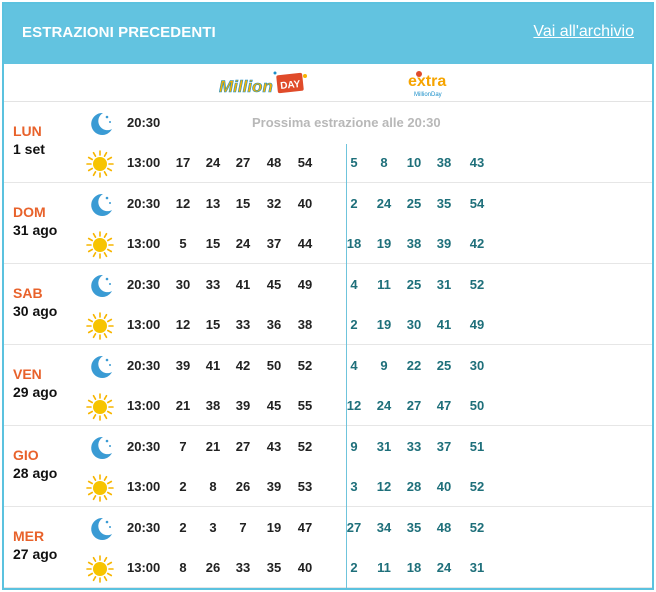 The image size is (656, 592). I want to click on draw-row: 13:00 17 24 27 48 54 5 8 10 38 43, so click(328, 162).